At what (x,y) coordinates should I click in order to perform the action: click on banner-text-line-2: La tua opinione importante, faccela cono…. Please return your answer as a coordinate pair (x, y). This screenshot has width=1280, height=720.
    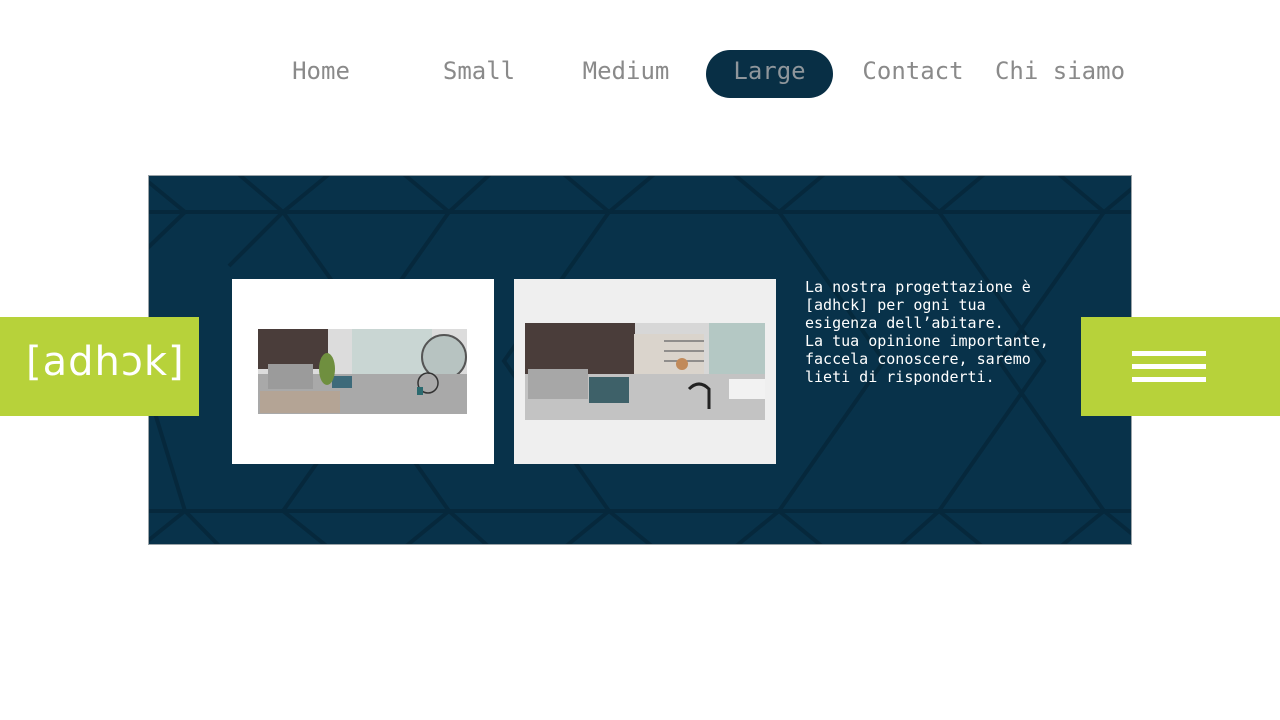
    Looking at the image, I should click on (927, 359).